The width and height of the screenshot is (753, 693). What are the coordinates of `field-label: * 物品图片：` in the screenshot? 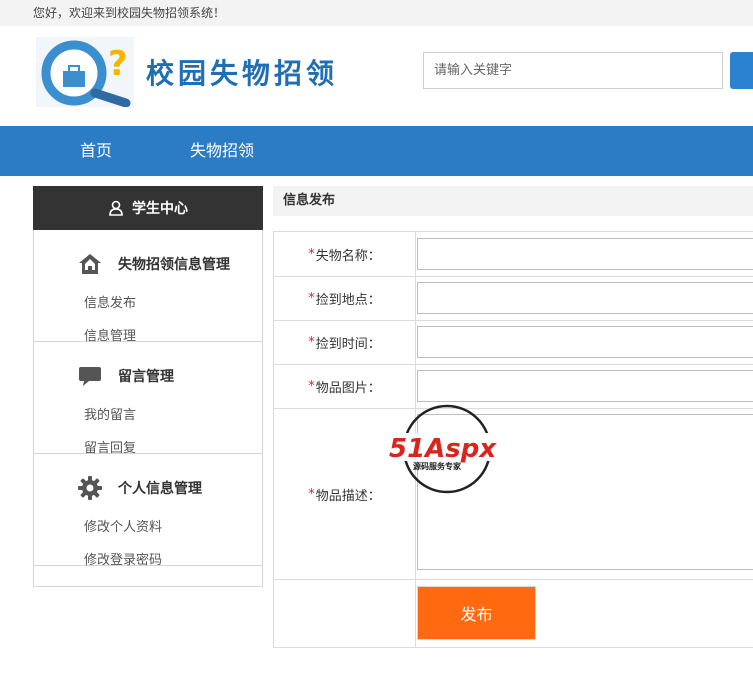 It's located at (345, 386).